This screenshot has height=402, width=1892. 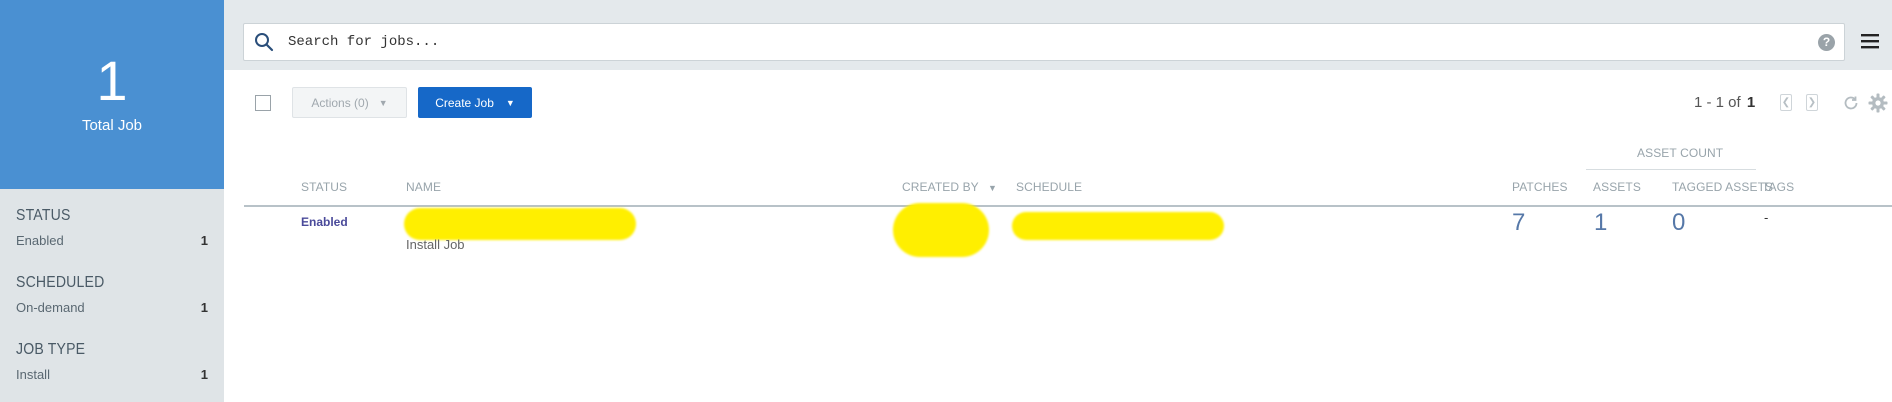 I want to click on sort-descending-icon: ▼, so click(x=993, y=188).